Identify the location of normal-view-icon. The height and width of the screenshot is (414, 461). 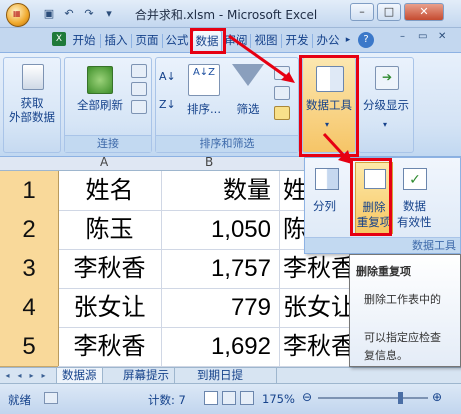
(211, 398).